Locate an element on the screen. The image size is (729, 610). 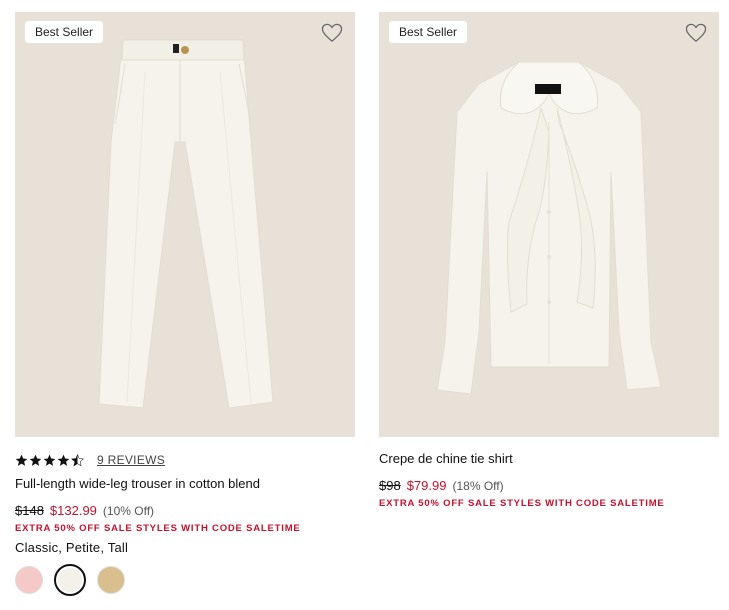
price-row: $148 $132.99 (10% Off) is located at coordinates (185, 510).